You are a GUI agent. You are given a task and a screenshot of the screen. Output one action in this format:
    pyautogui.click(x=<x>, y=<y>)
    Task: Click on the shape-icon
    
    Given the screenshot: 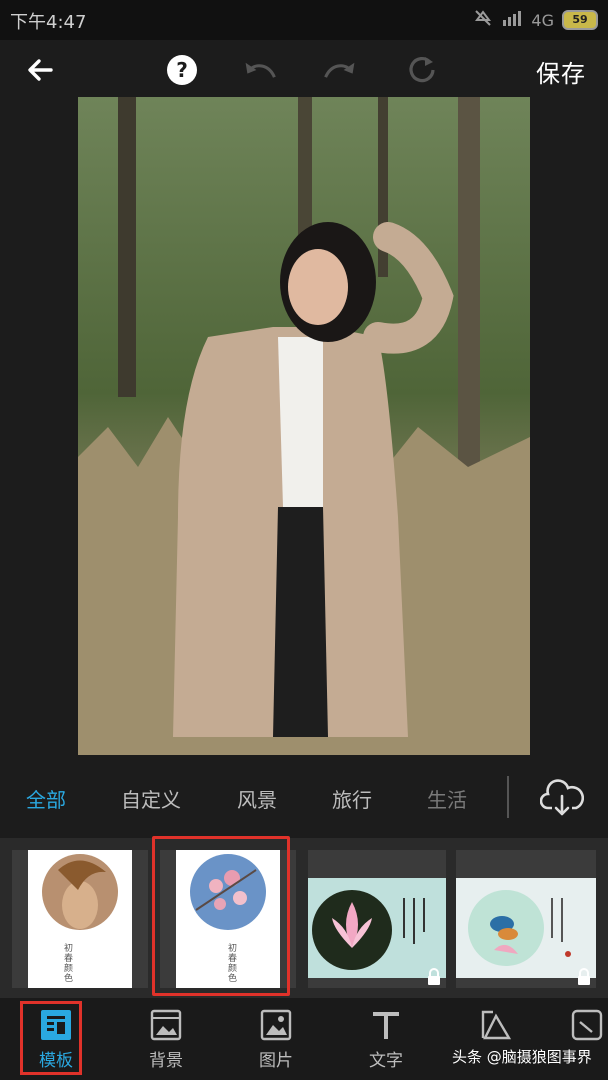 What is the action you would take?
    pyautogui.click(x=496, y=1025)
    